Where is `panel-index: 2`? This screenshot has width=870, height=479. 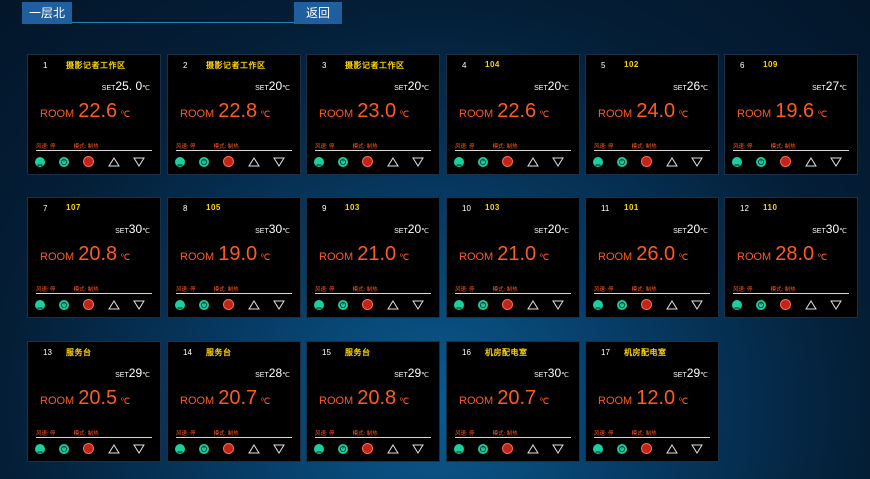
panel-index: 2 is located at coordinates (185, 65).